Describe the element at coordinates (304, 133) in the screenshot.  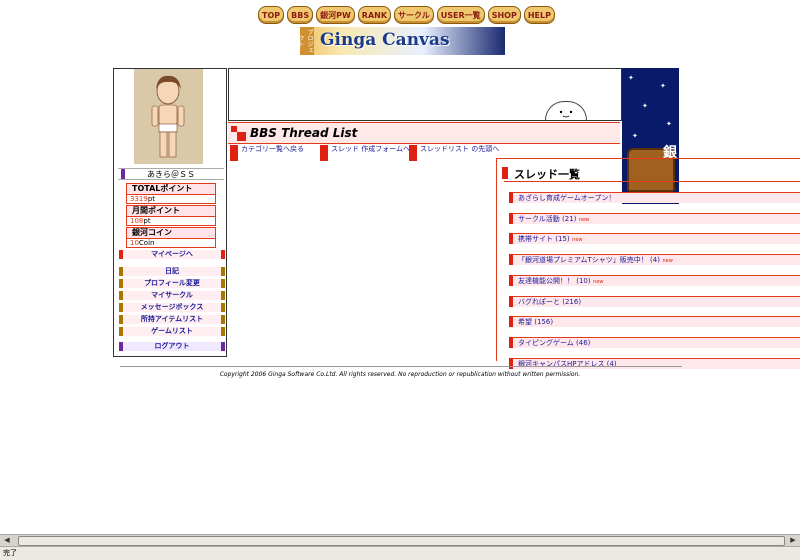
I see `page-title: BBS Thread List` at that location.